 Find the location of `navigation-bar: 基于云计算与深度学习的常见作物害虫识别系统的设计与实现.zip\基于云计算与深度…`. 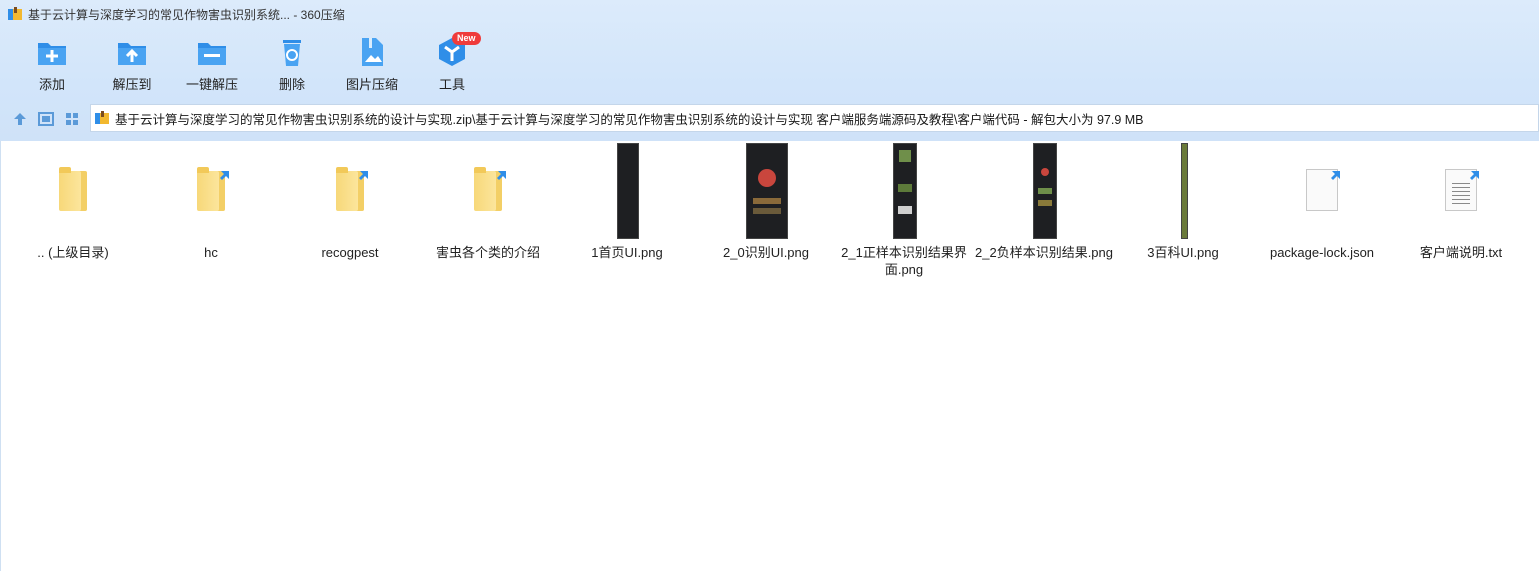

navigation-bar: 基于云计算与深度学习的常见作物害虫识别系统的设计与实现.zip\基于云计算与深度… is located at coordinates (769, 119).